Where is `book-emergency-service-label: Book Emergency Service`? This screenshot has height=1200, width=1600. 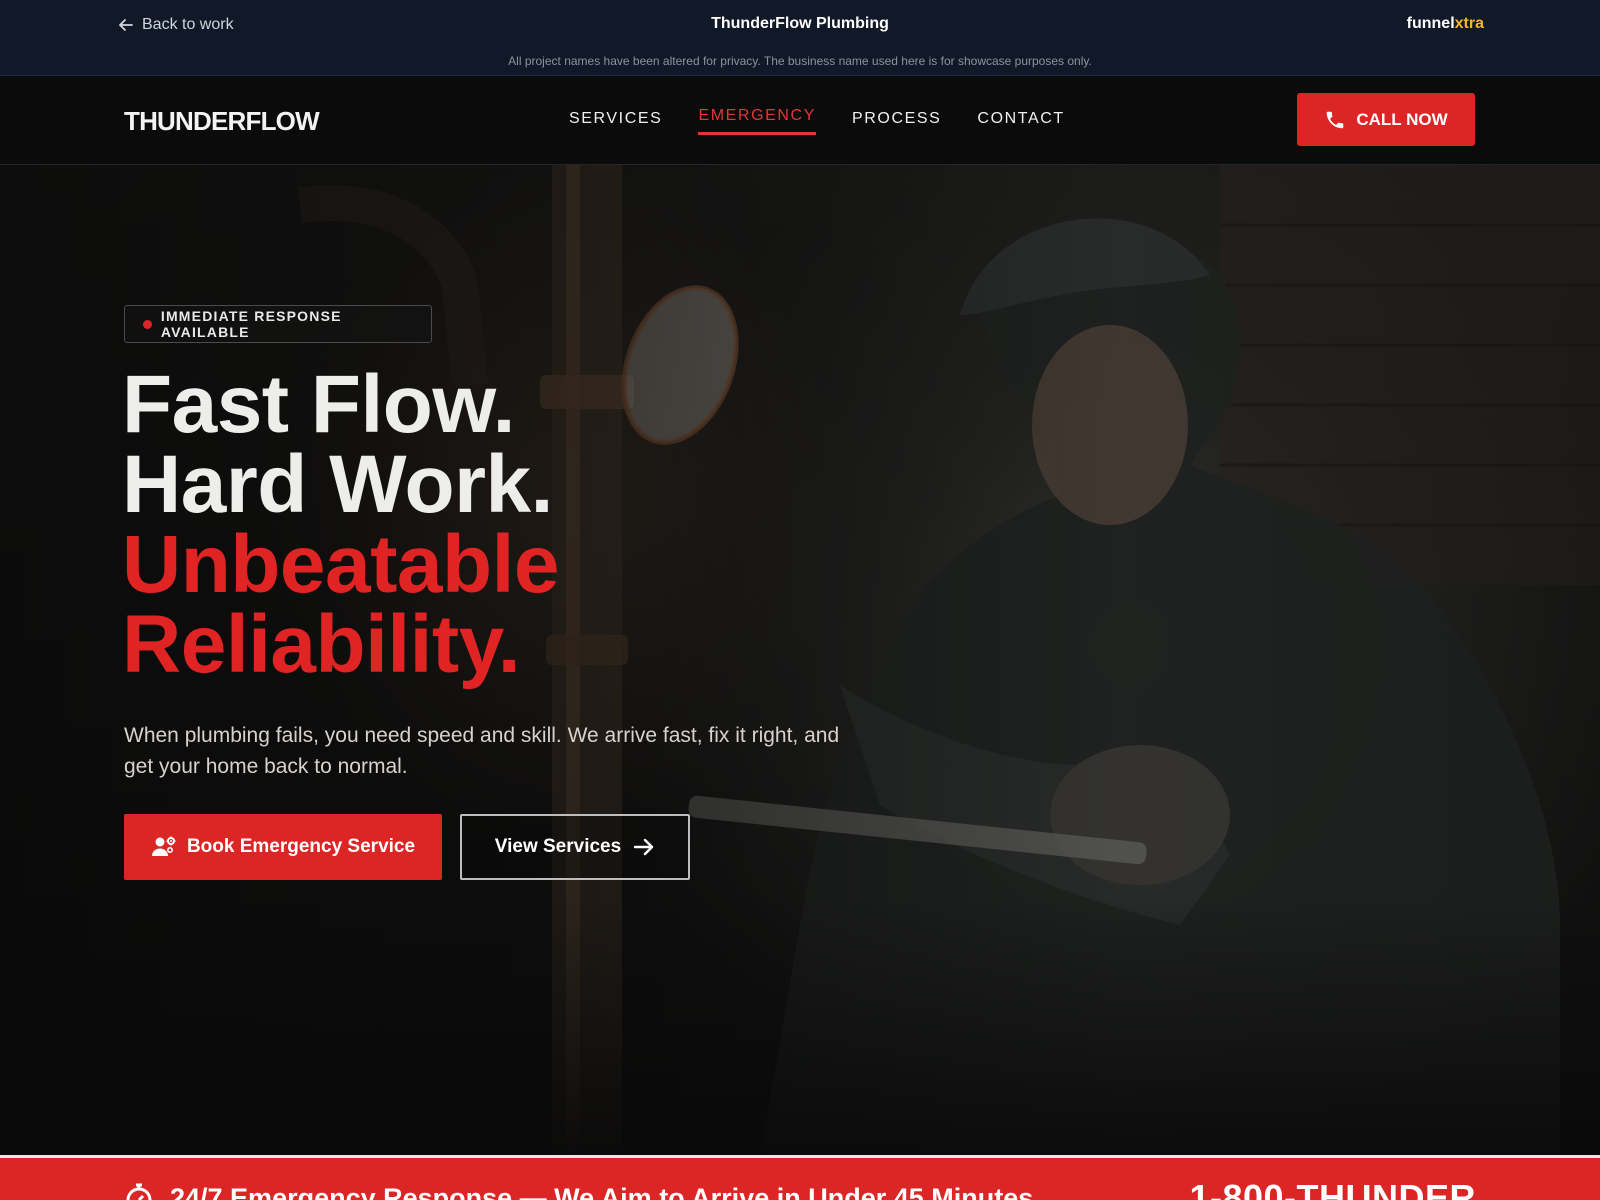
book-emergency-service-label: Book Emergency Service is located at coordinates (301, 846).